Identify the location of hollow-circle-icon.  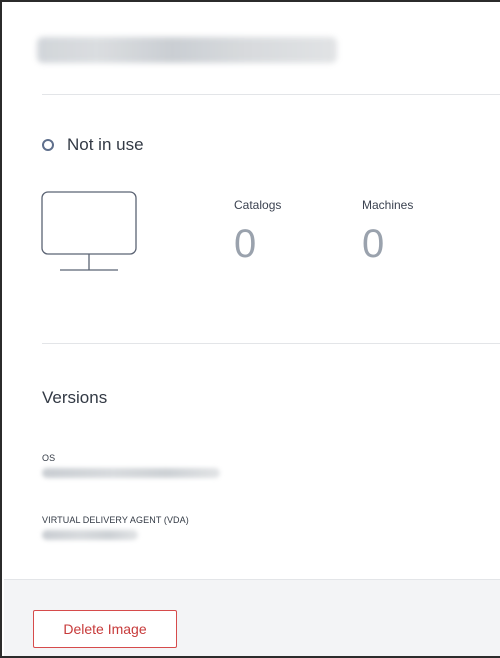
(48, 145).